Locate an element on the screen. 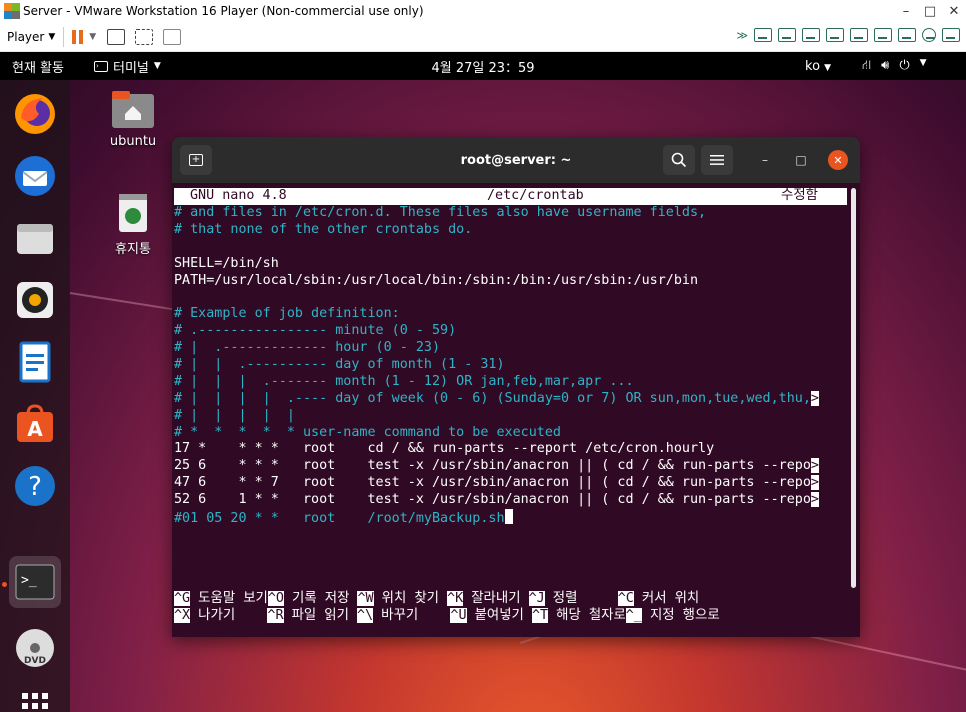 This screenshot has width=966, height=712. nano-version: GNU nano 4.8 is located at coordinates (238, 195).